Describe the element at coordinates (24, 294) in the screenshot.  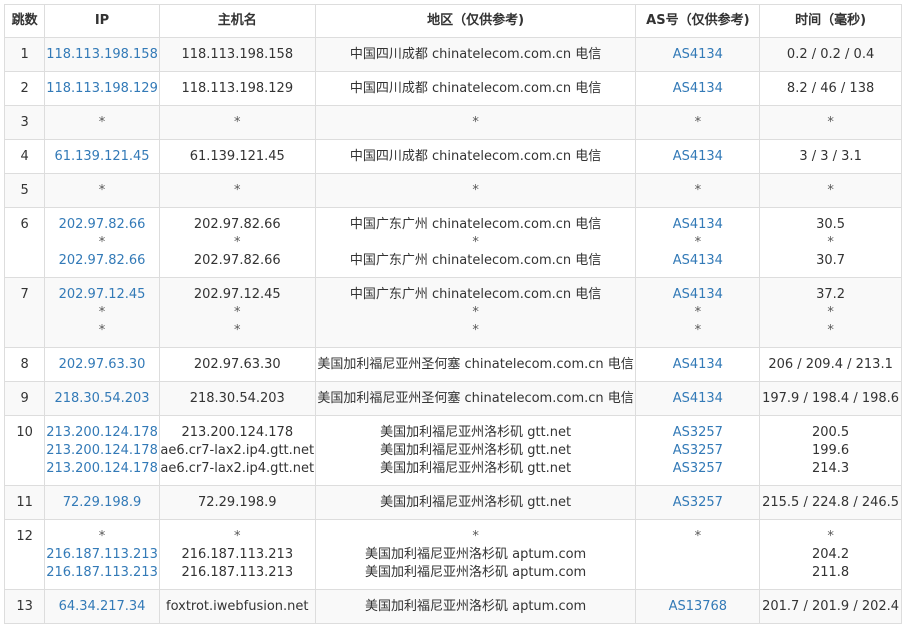
I see `hop-number: 7` at that location.